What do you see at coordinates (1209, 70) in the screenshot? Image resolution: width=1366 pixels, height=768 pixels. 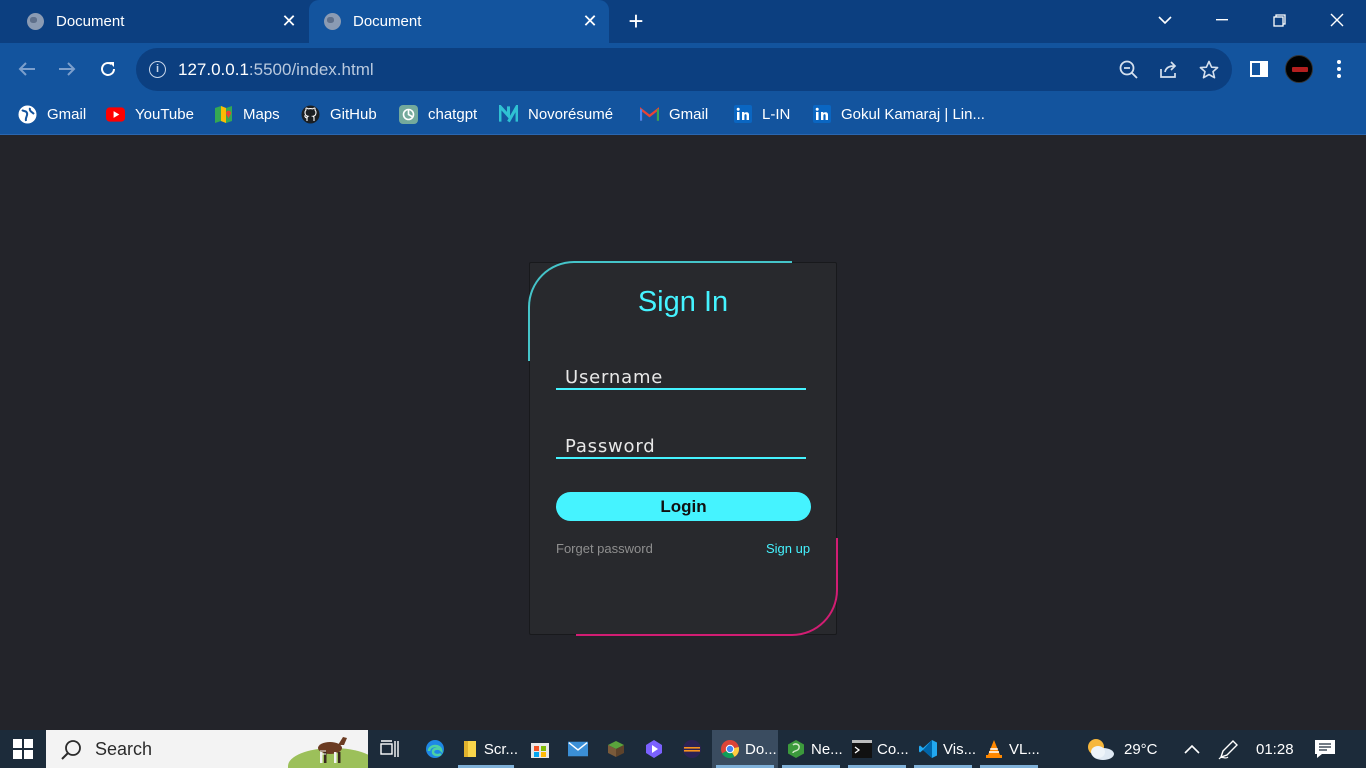 I see `bookmark-star-icon` at bounding box center [1209, 70].